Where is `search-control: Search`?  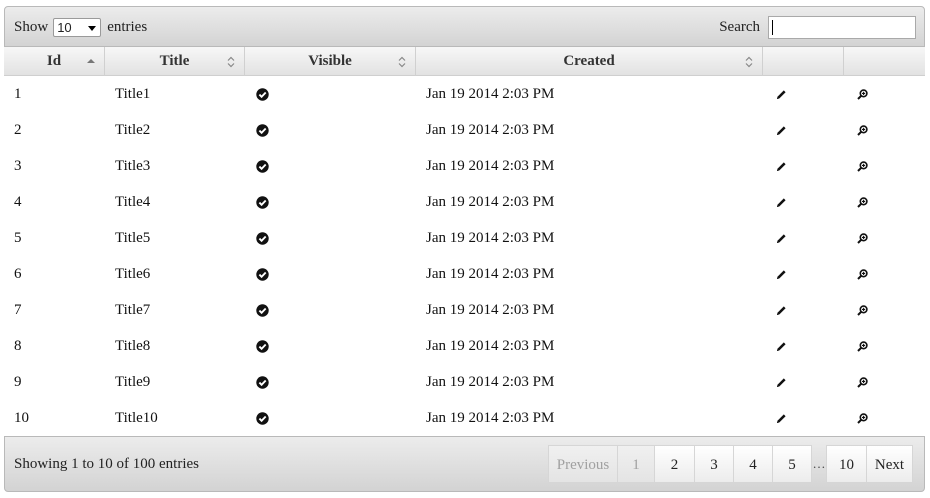
search-control: Search is located at coordinates (817, 27).